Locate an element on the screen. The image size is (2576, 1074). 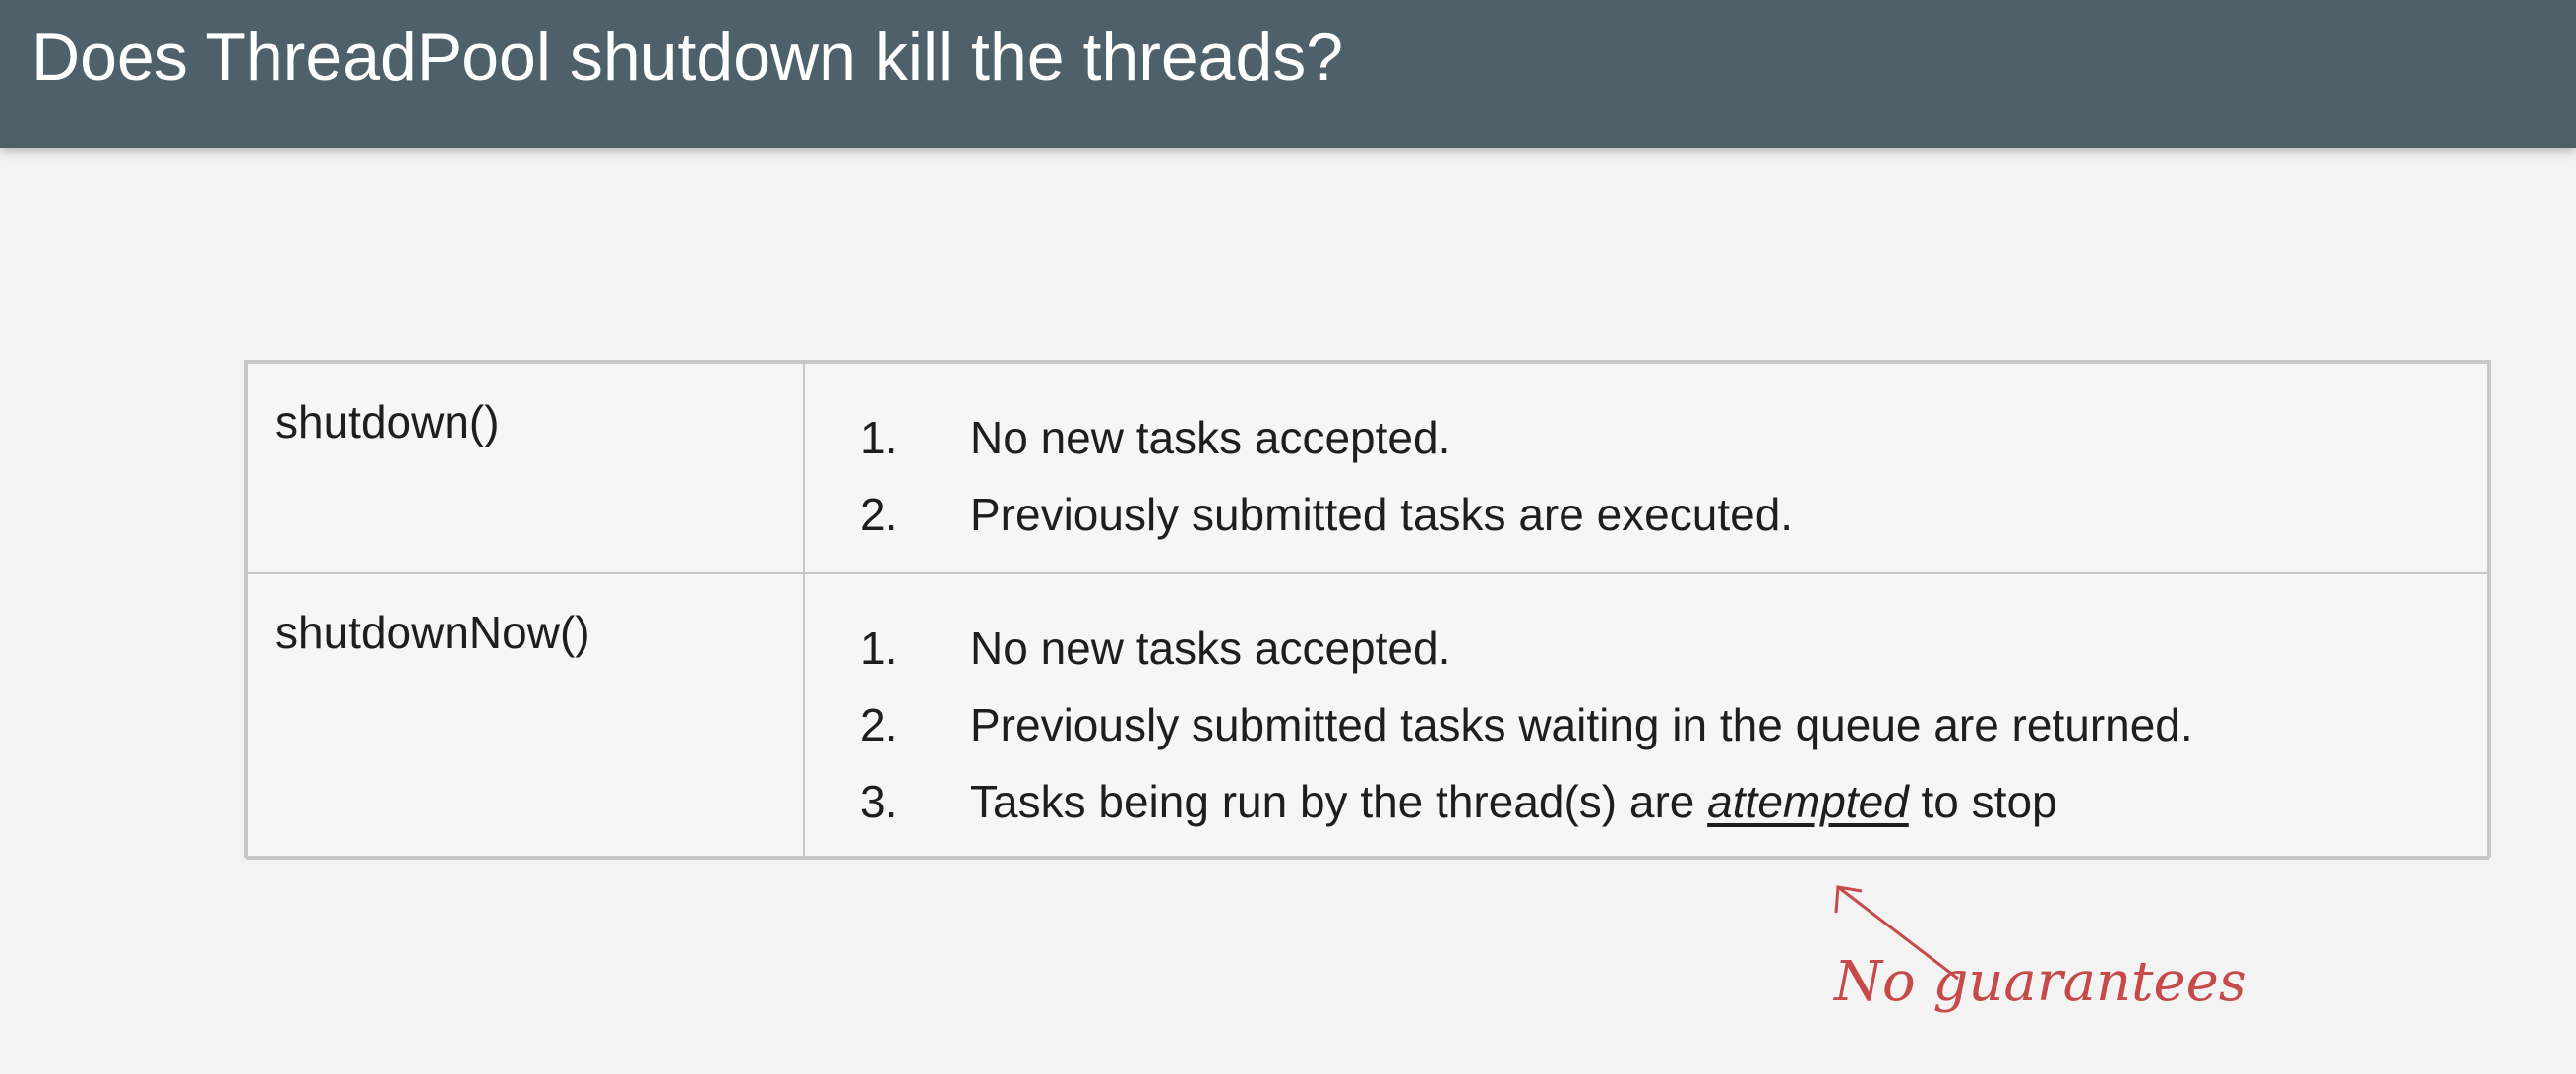
emphasized-word: attempted is located at coordinates (1808, 801).